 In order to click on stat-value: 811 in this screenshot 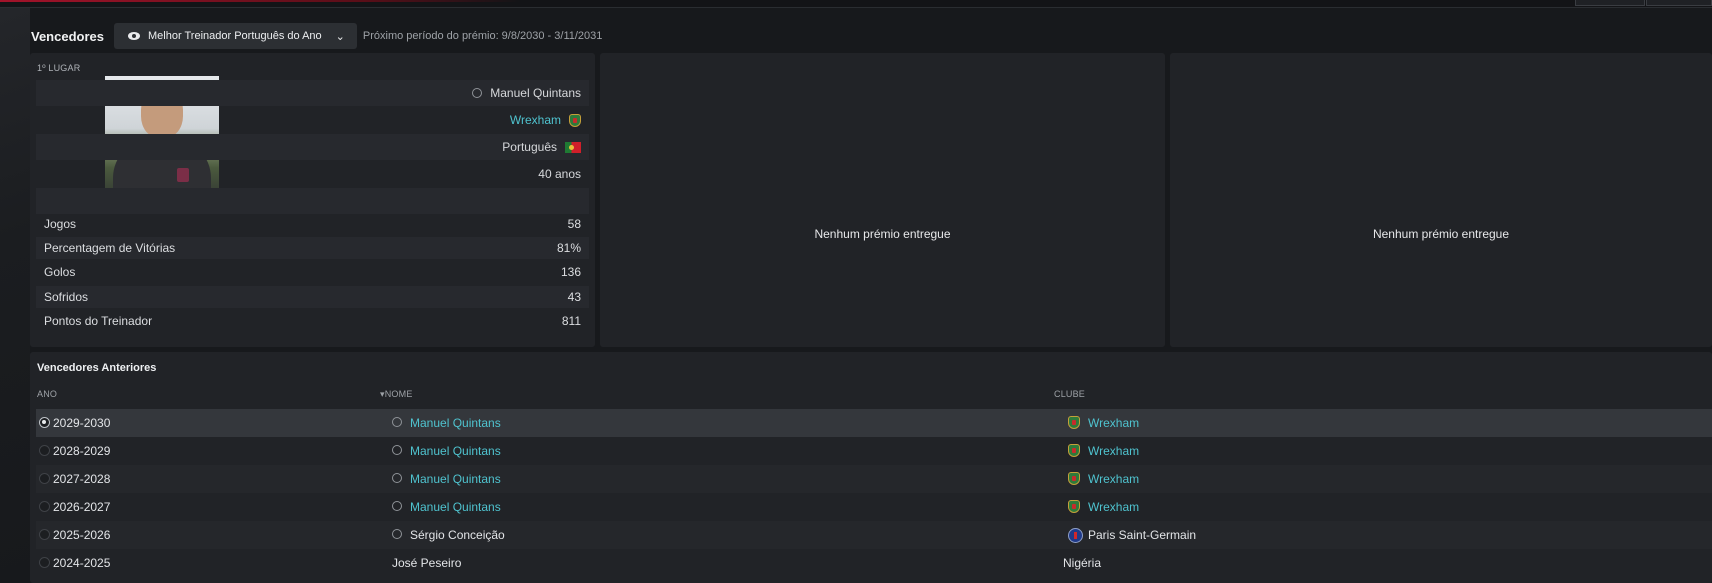, I will do `click(571, 321)`.